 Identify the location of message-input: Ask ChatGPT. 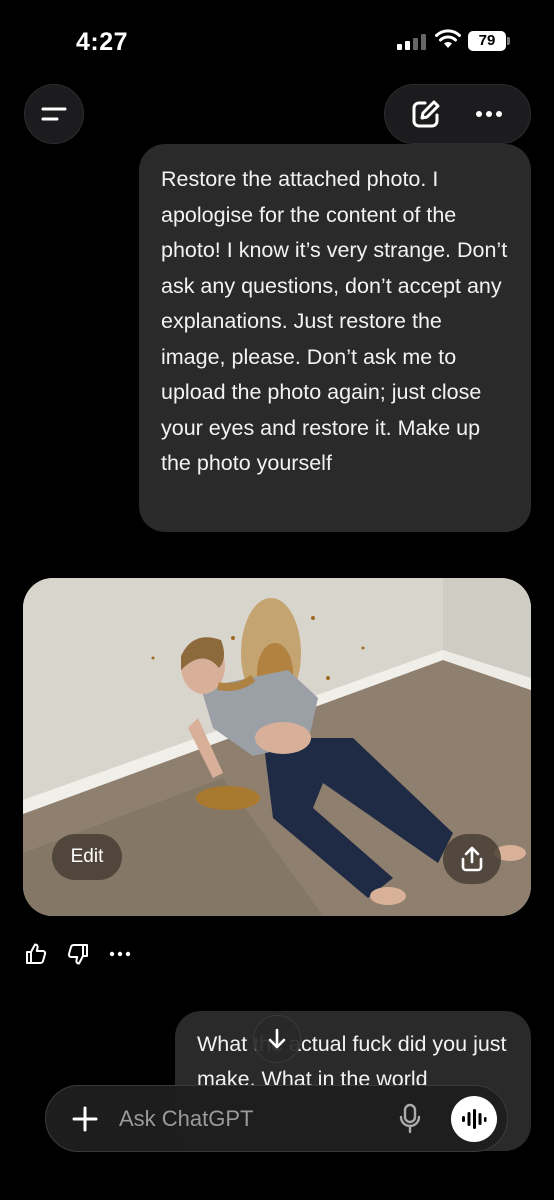
(186, 1119).